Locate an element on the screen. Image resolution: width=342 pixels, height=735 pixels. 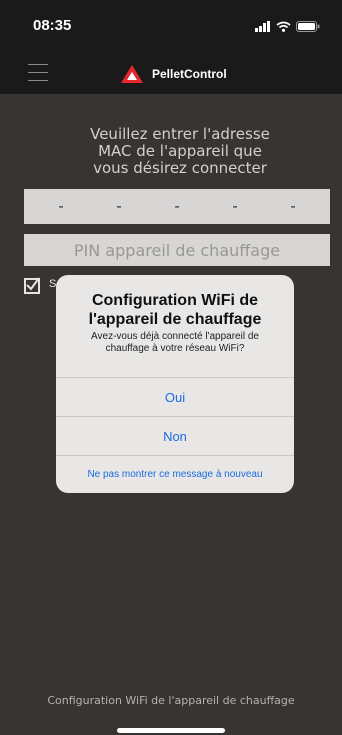
checkmark-icon is located at coordinates (33, 284).